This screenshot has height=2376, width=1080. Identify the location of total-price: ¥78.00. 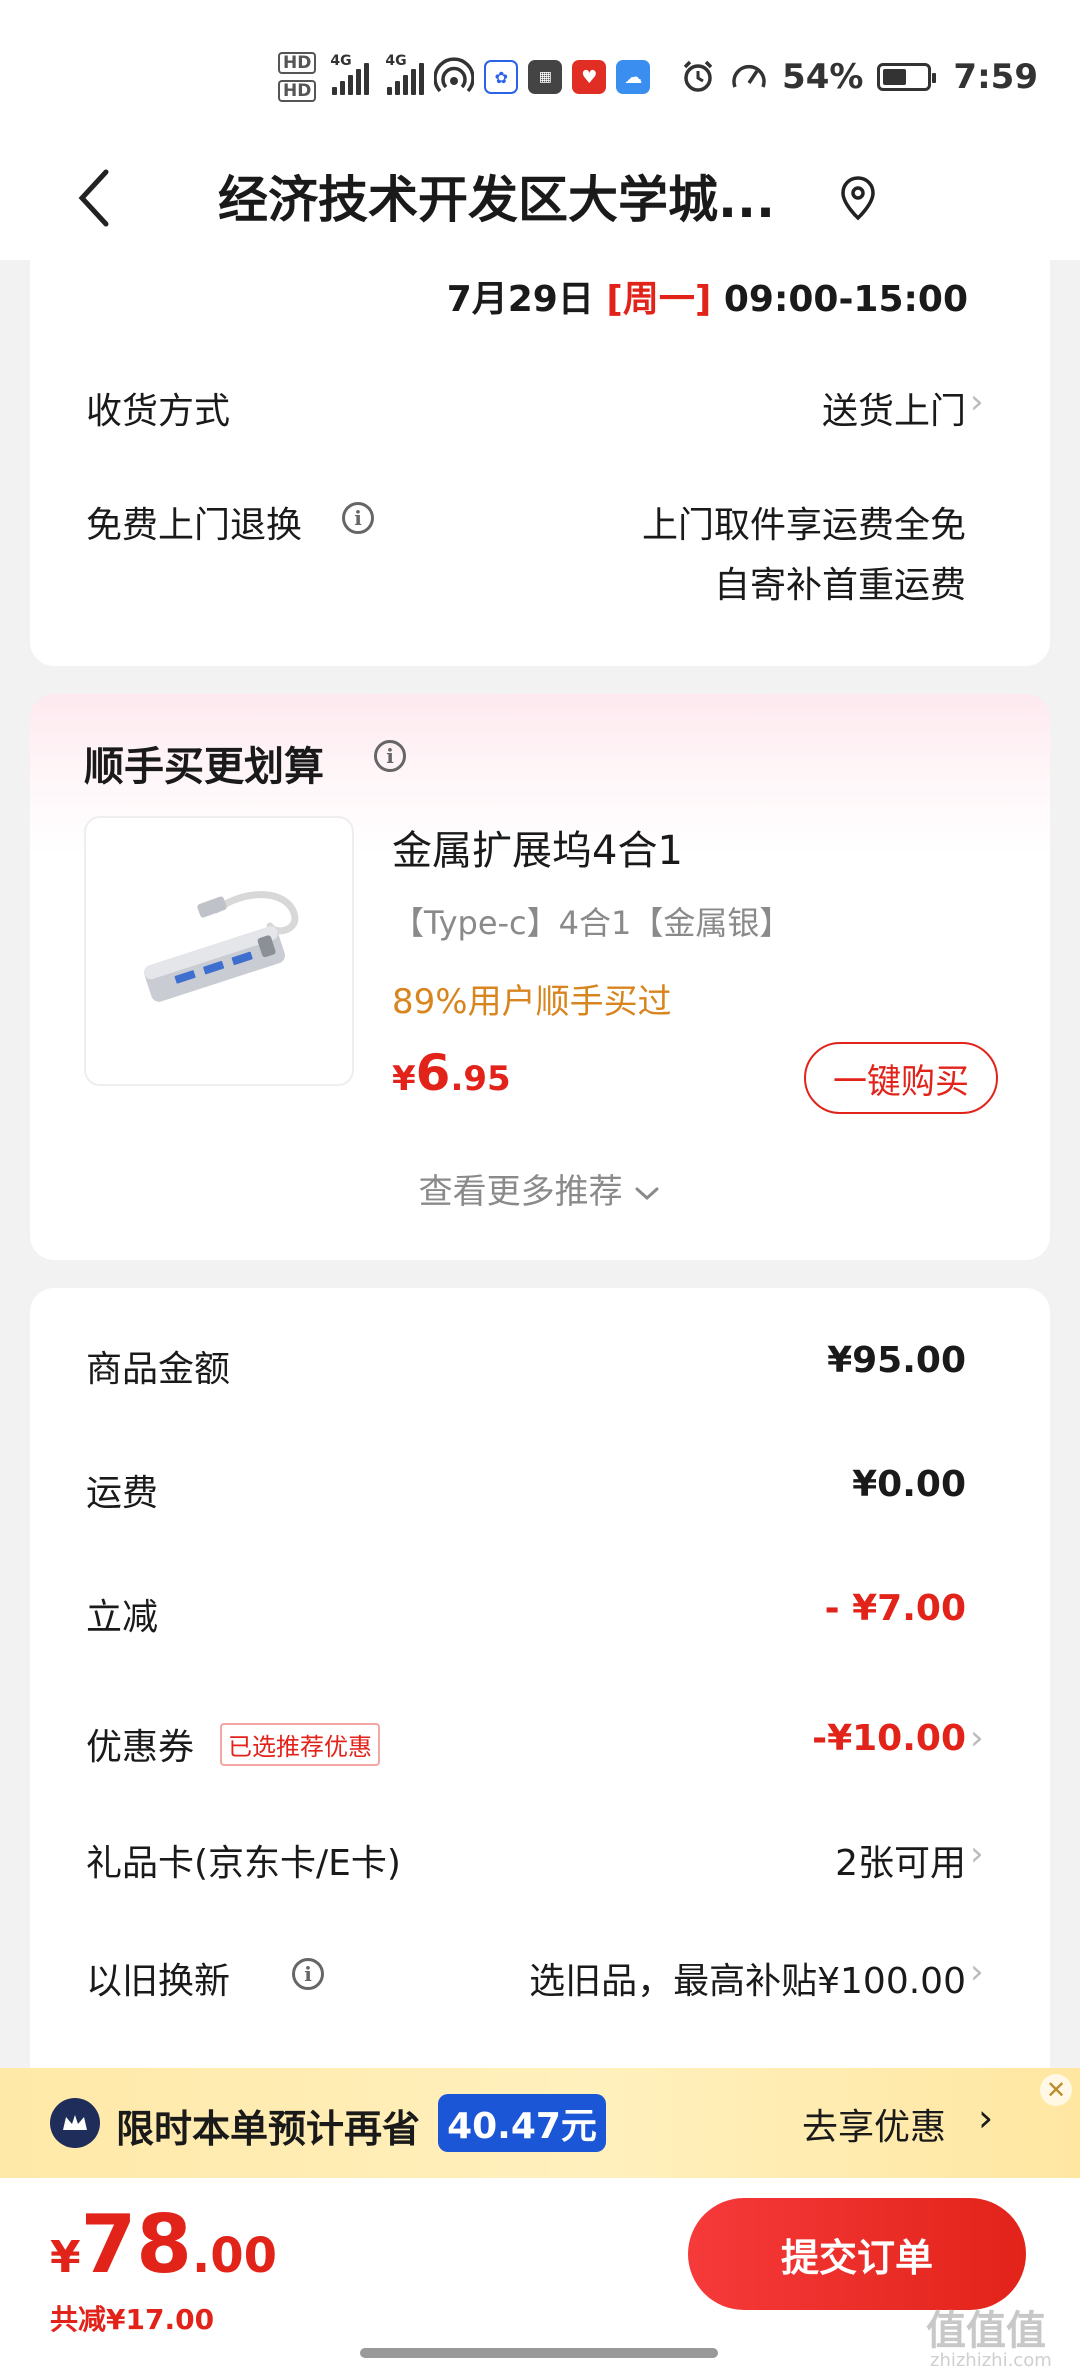
(163, 2244).